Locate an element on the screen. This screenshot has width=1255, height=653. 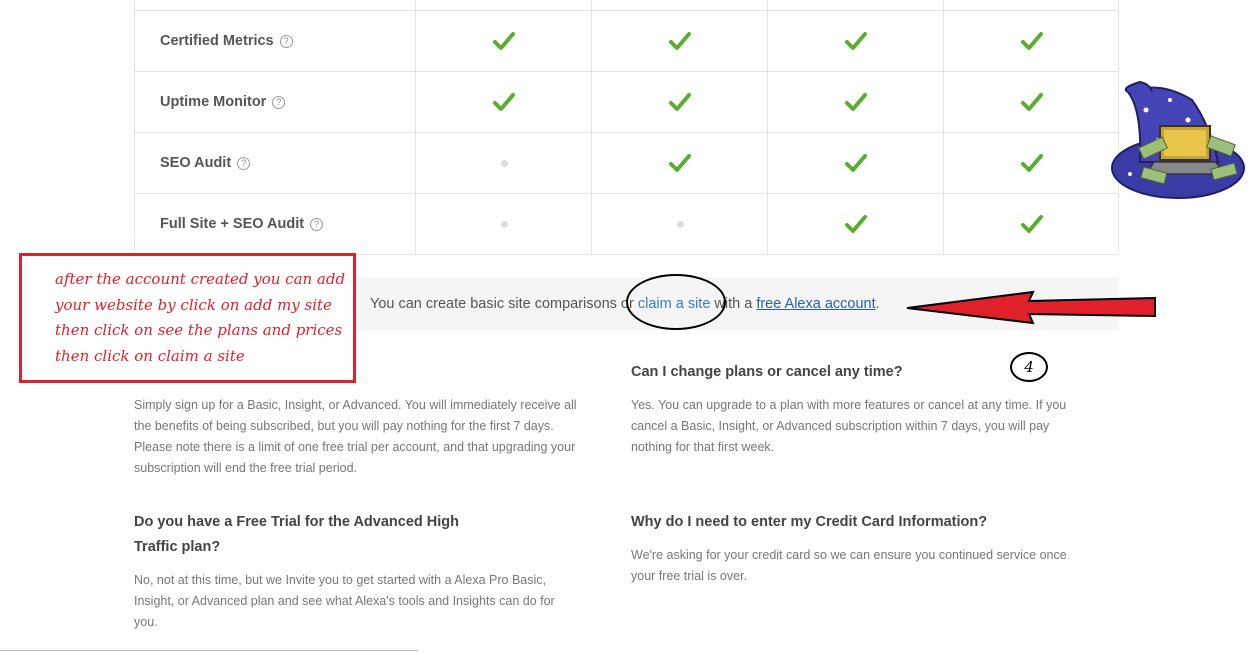
free-alexa-account-link: free Alexa account is located at coordinates (815, 304).